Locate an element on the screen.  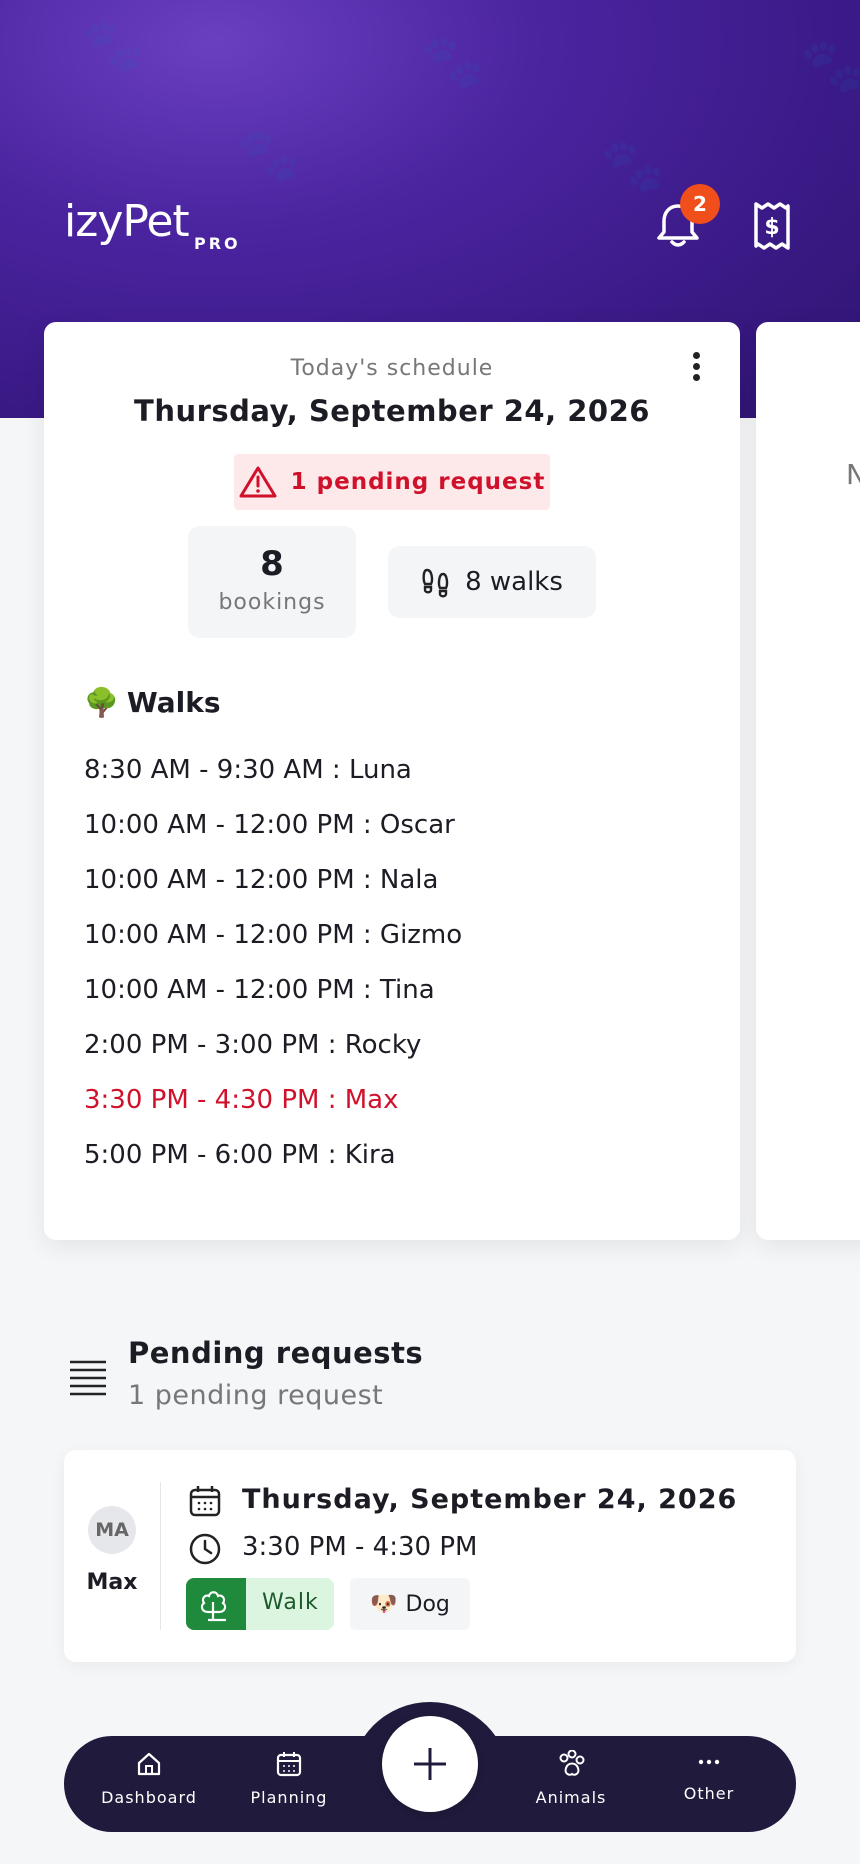
app-tier-badge: PRO is located at coordinates (217, 243).